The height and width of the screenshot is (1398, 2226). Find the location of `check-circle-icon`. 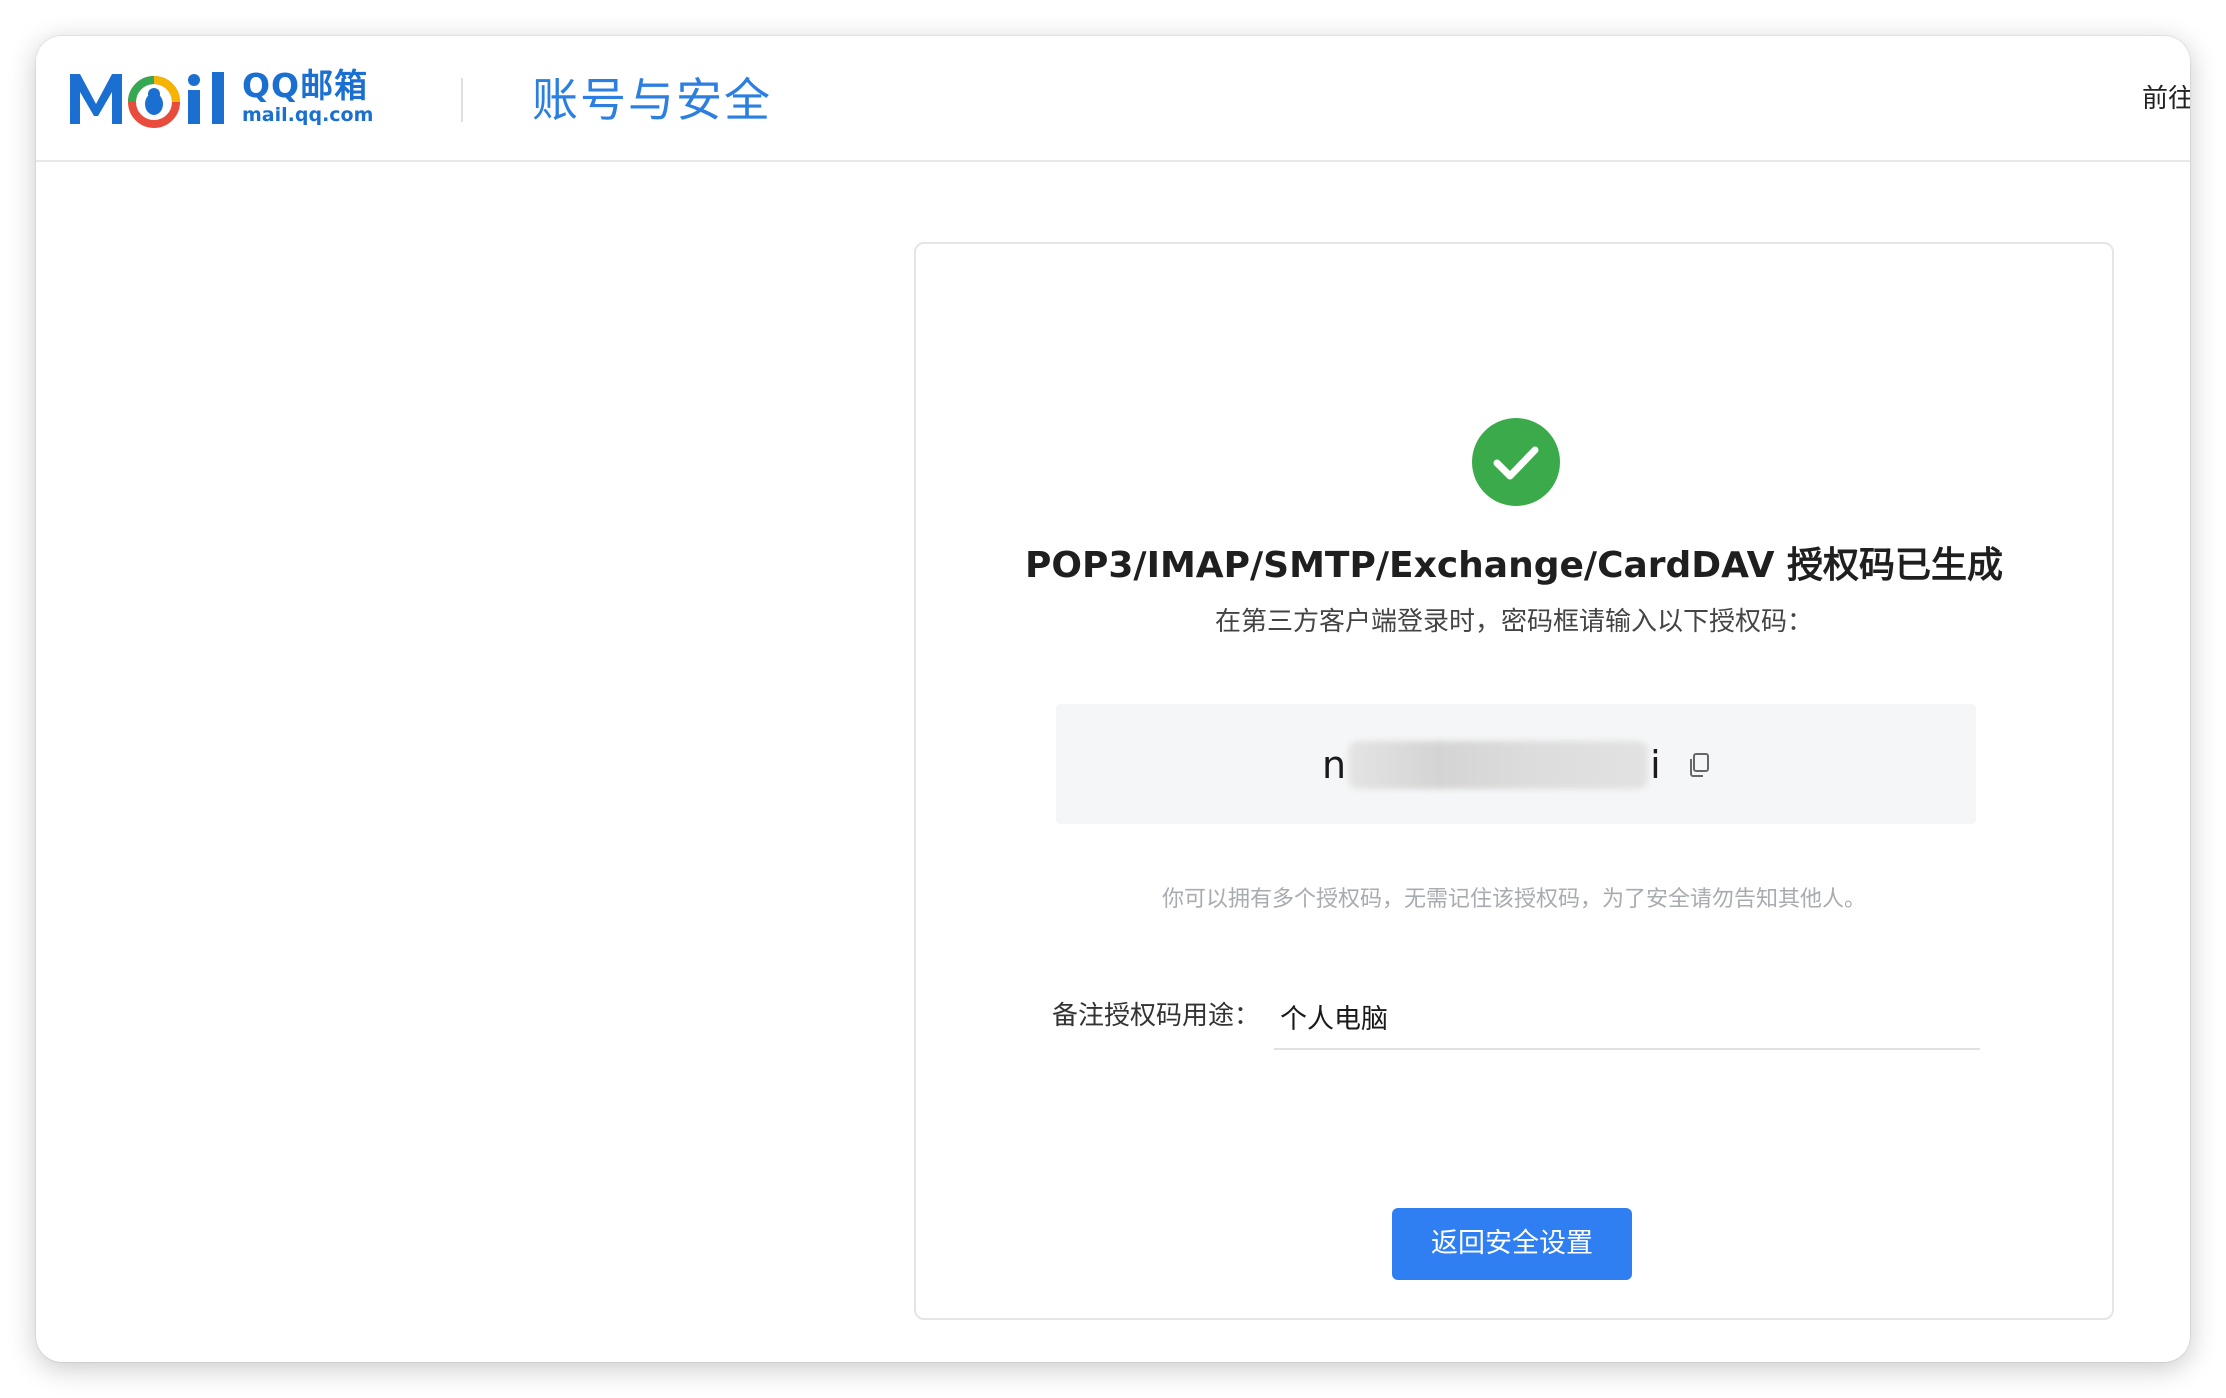

check-circle-icon is located at coordinates (1516, 462).